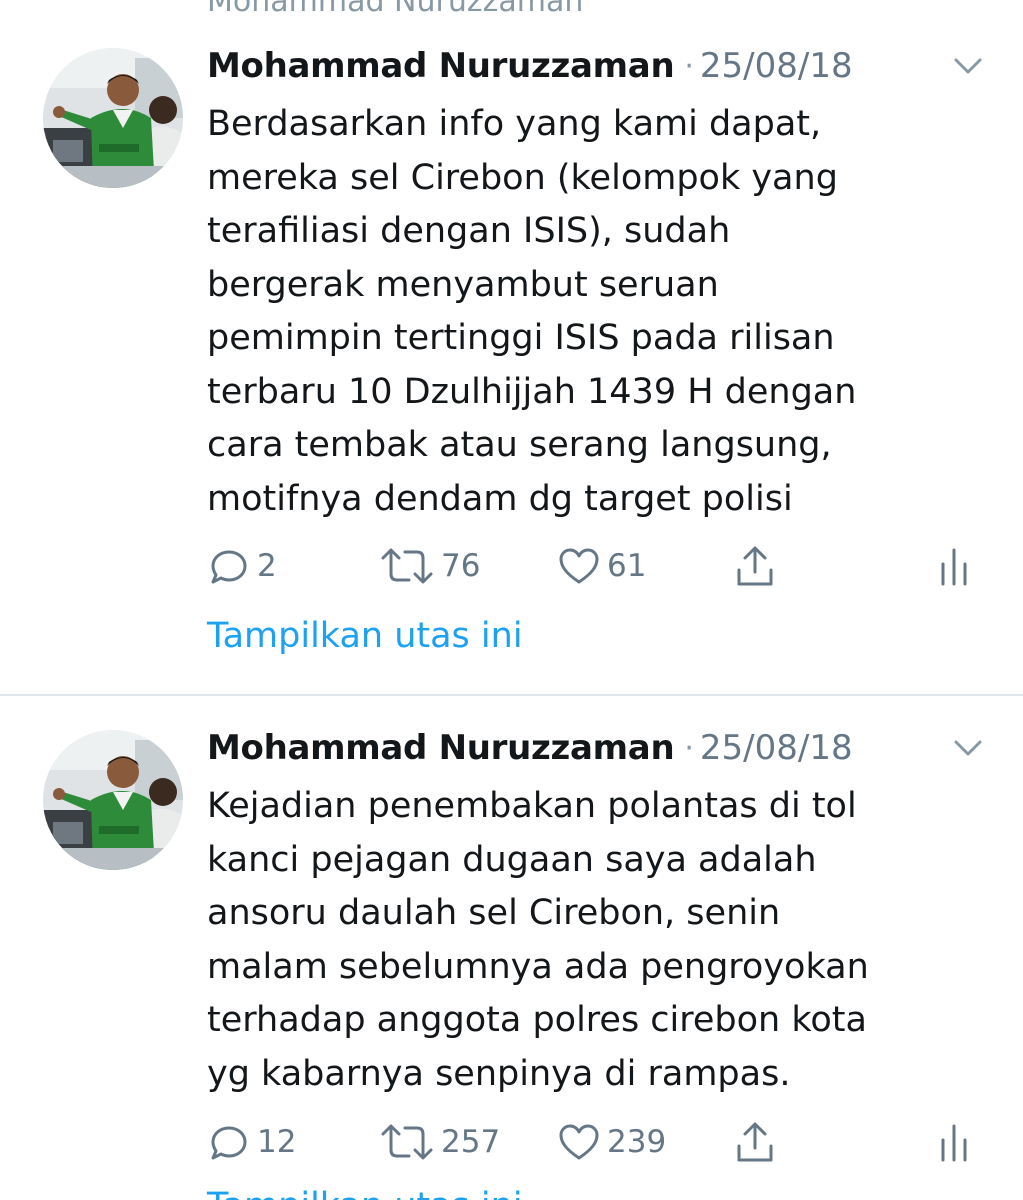 The width and height of the screenshot is (1023, 1200). What do you see at coordinates (500, 498) in the screenshot?
I see `tweet-text-line: motifnya dendam dg target polisi` at bounding box center [500, 498].